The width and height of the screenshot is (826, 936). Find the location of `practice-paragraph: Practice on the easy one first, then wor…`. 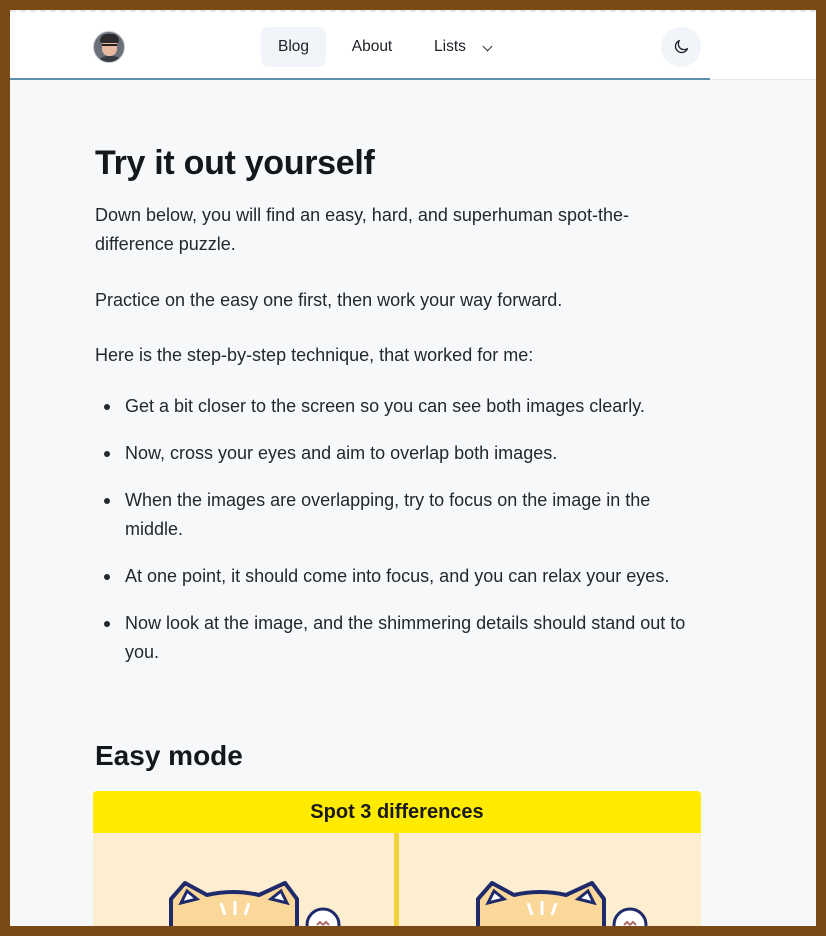

practice-paragraph: Practice on the easy one first, then wor… is located at coordinates (329, 300).